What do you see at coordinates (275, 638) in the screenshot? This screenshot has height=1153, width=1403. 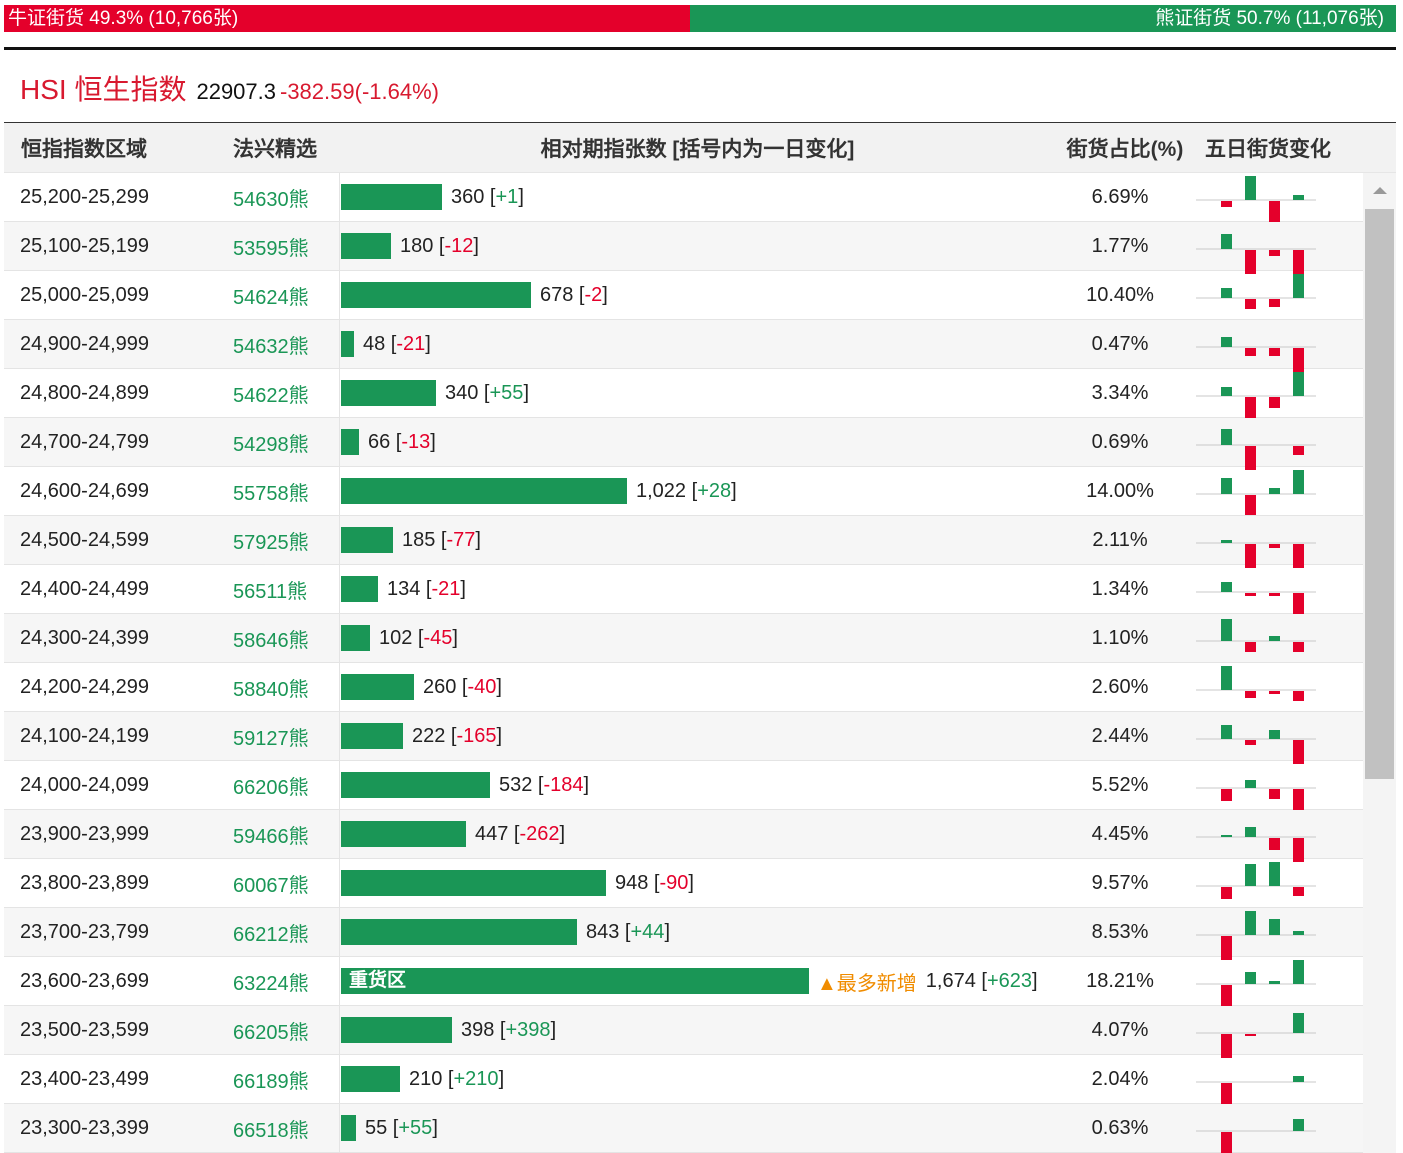 I see `warrant-code-link: 58646熊` at bounding box center [275, 638].